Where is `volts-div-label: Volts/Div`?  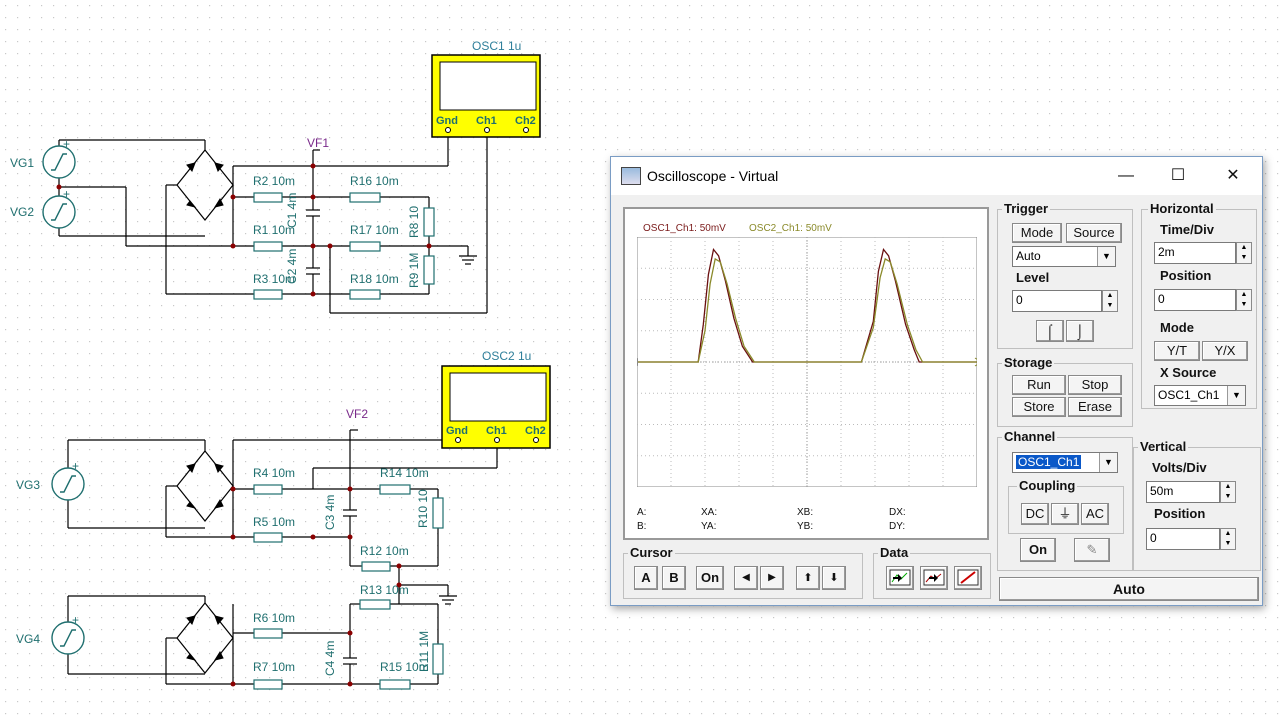
volts-div-label: Volts/Div is located at coordinates (1179, 467).